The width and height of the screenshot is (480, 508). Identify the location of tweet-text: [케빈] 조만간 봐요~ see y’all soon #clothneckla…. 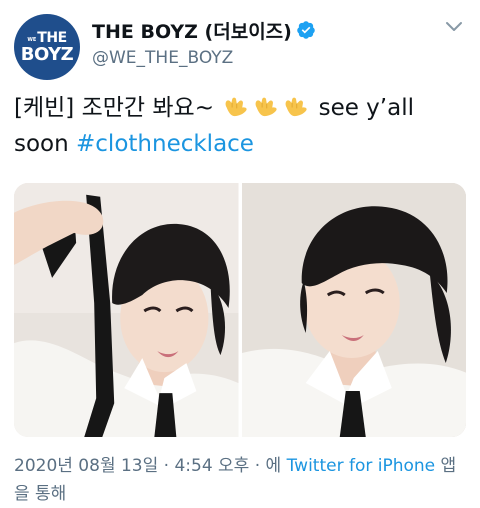
(240, 126).